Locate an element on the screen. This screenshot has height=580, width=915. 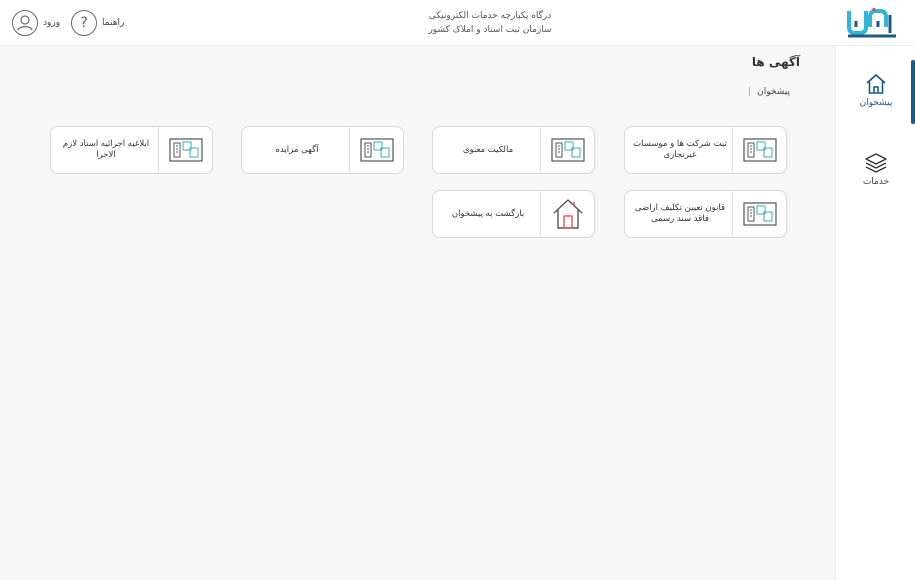
breadcrumb: پیشخوان | is located at coordinates (720, 92).